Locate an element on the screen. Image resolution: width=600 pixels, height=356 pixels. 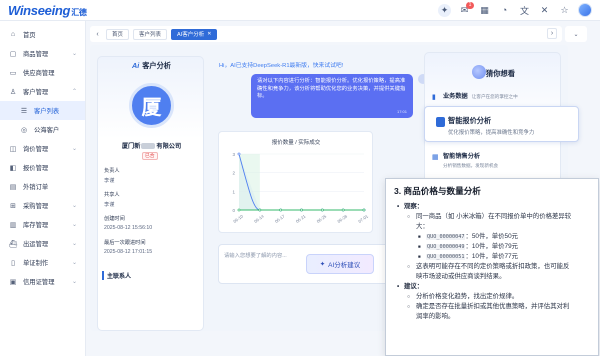
ai-icon: Ai is located at coordinates (136, 65).